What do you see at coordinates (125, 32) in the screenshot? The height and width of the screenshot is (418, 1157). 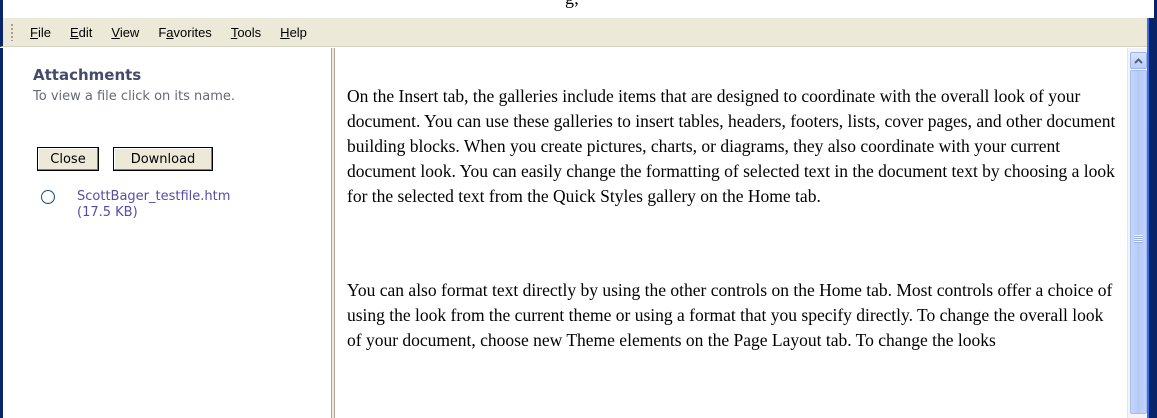 I see `menu-view: View` at bounding box center [125, 32].